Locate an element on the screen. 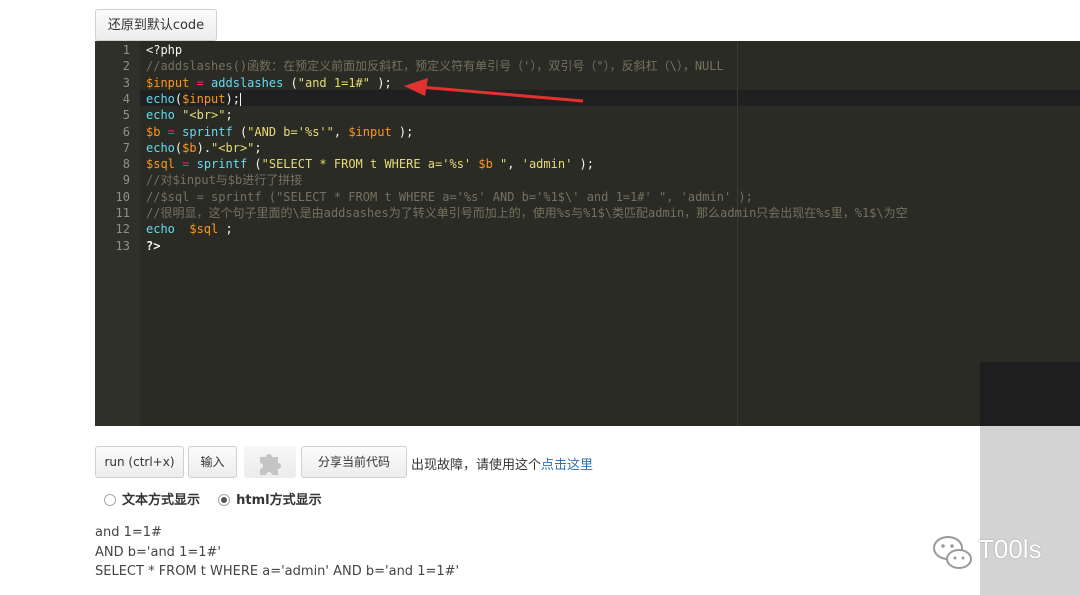 Image resolution: width=1080 pixels, height=595 pixels. code-token: //对$input与$b进行了拼接 is located at coordinates (224, 180).